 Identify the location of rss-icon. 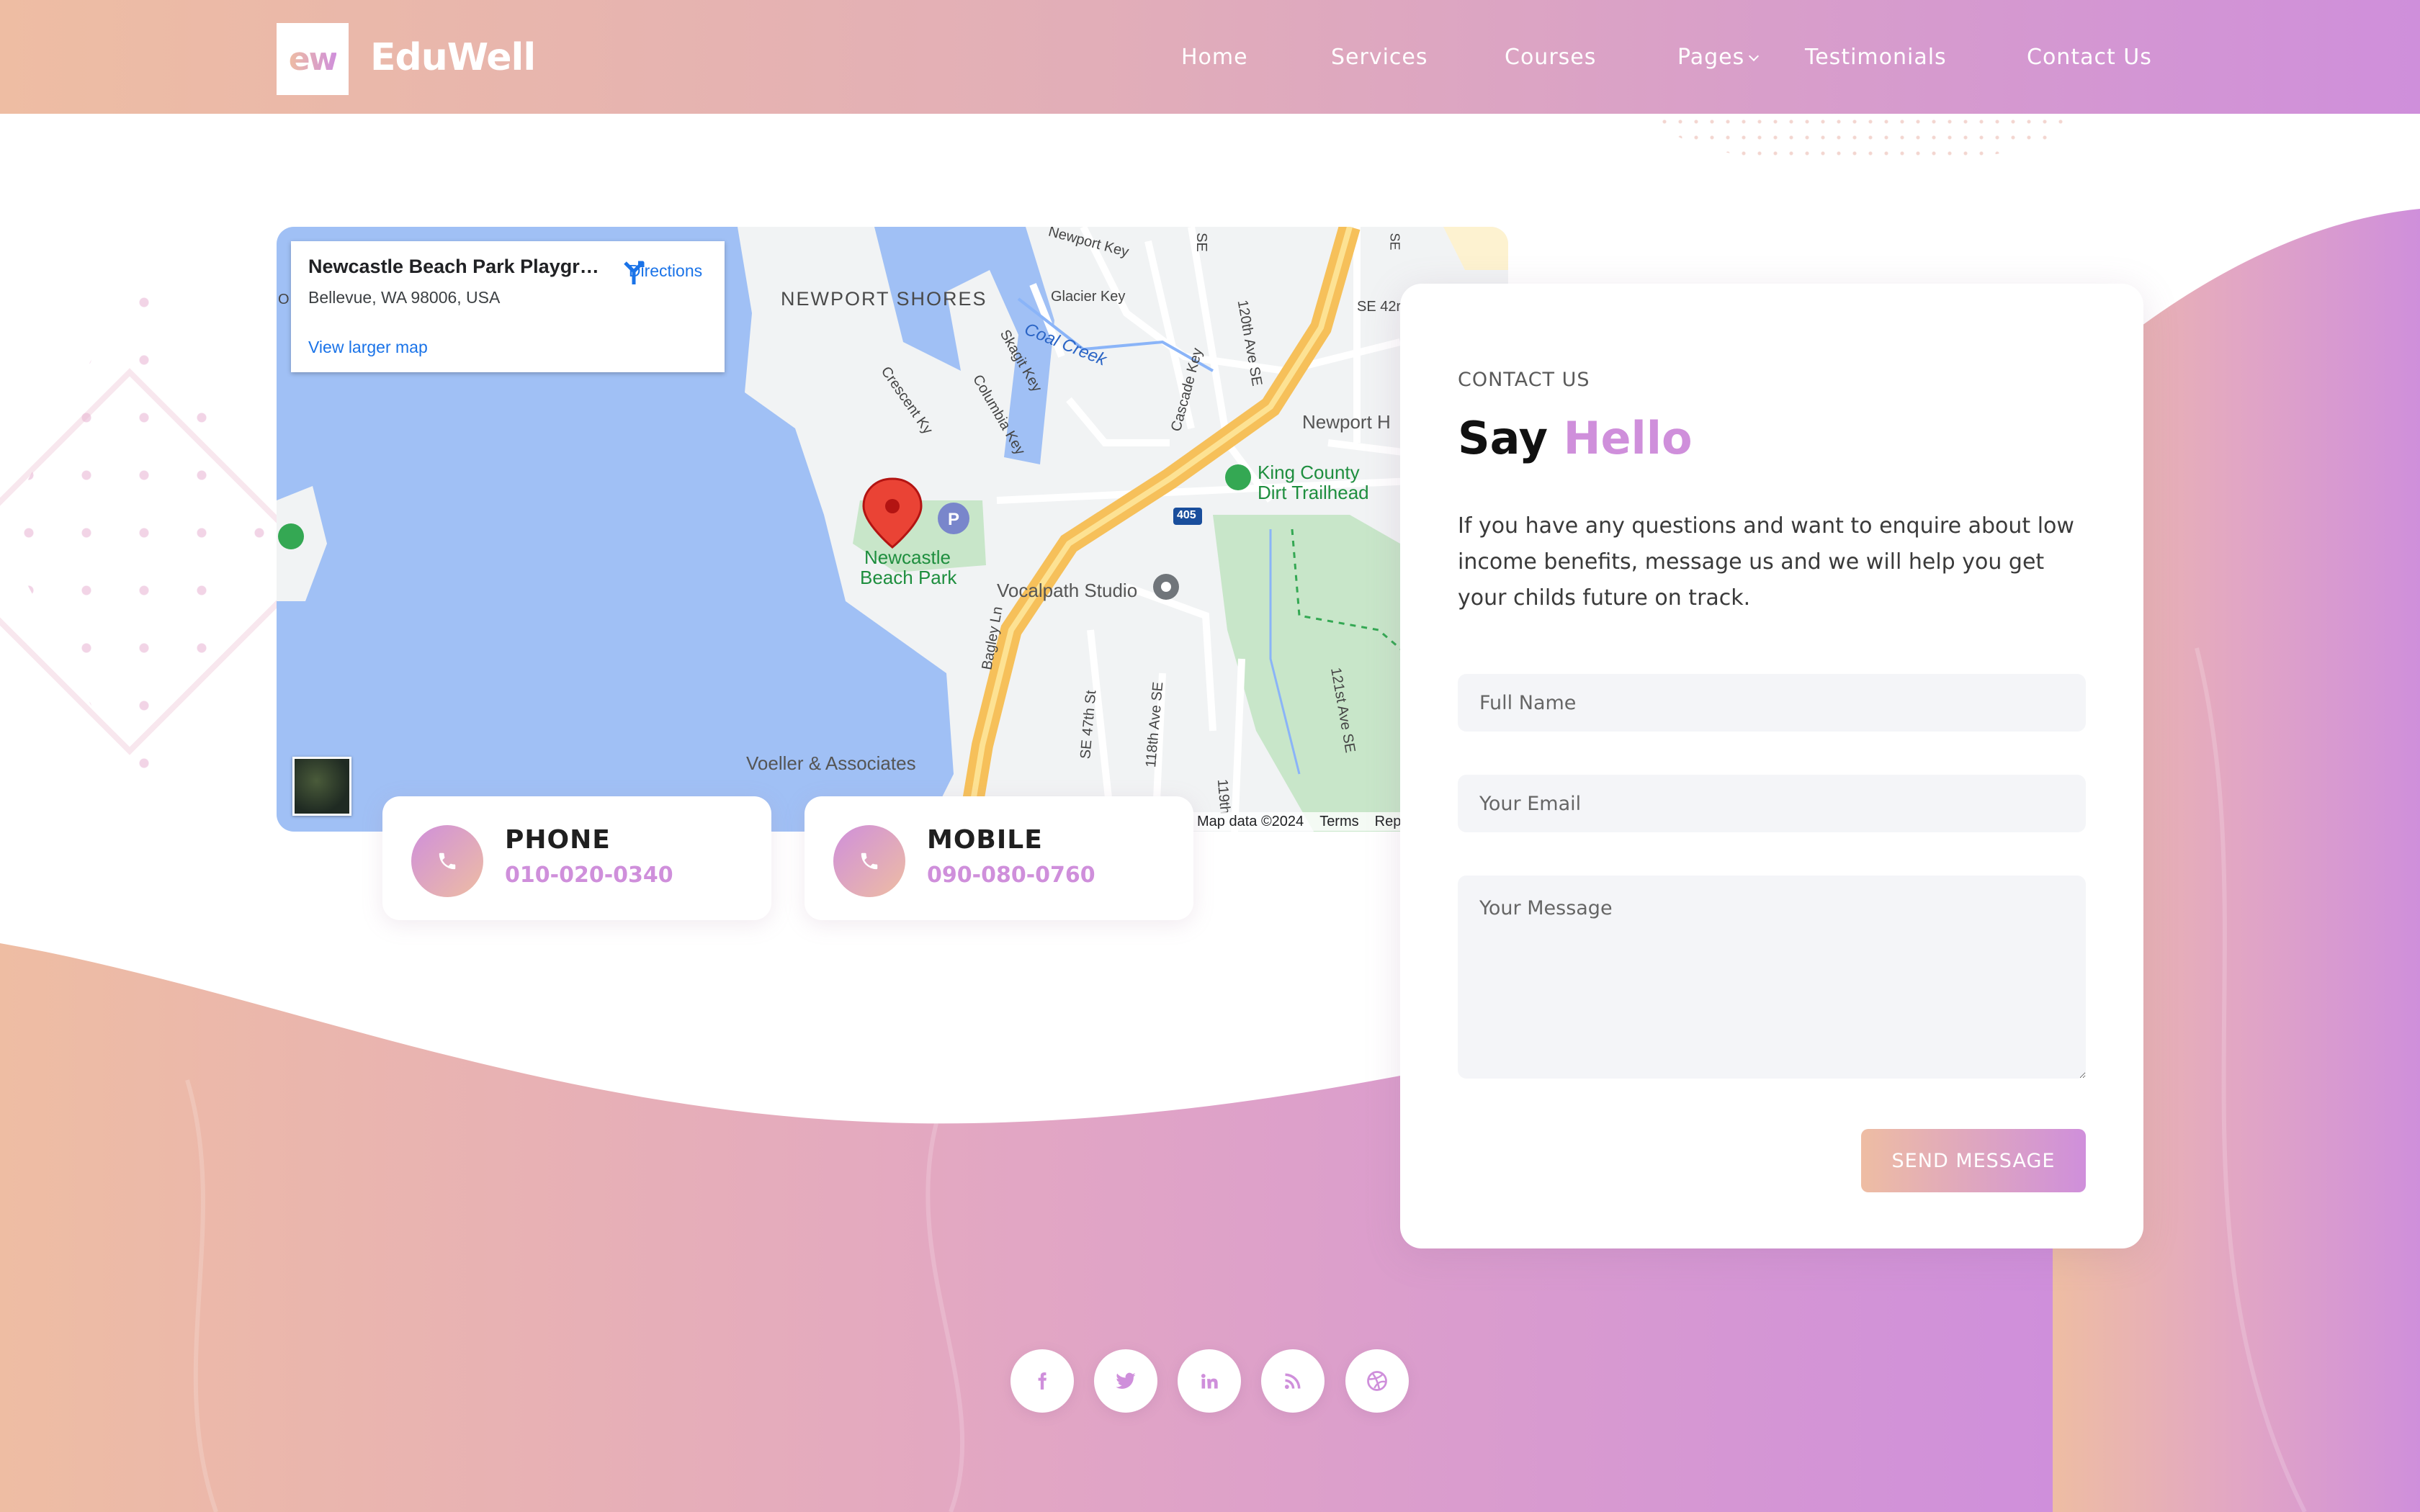
(1293, 1381).